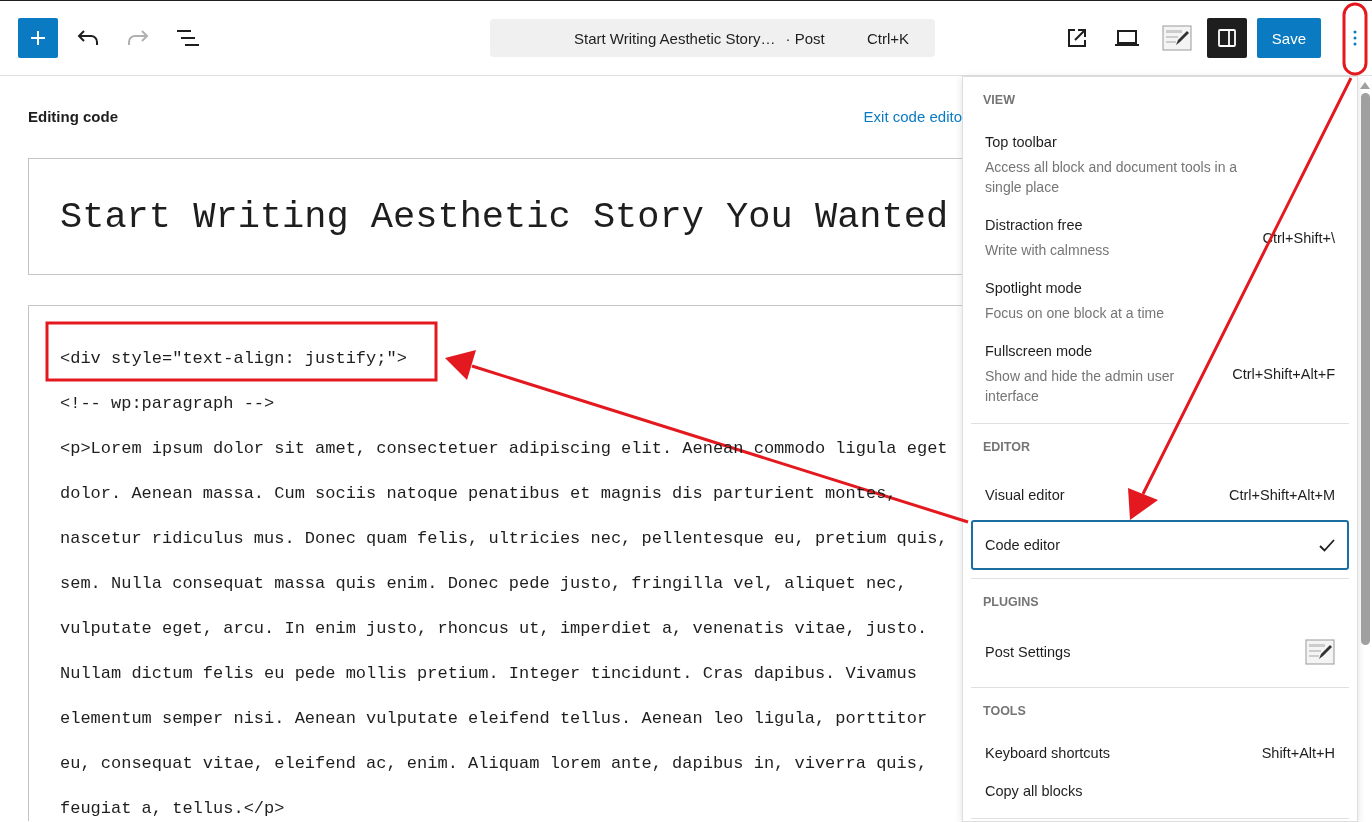 The width and height of the screenshot is (1372, 822). What do you see at coordinates (495, 216) in the screenshot?
I see `title-field: Start Writing Aesthetic Story You Wanted` at bounding box center [495, 216].